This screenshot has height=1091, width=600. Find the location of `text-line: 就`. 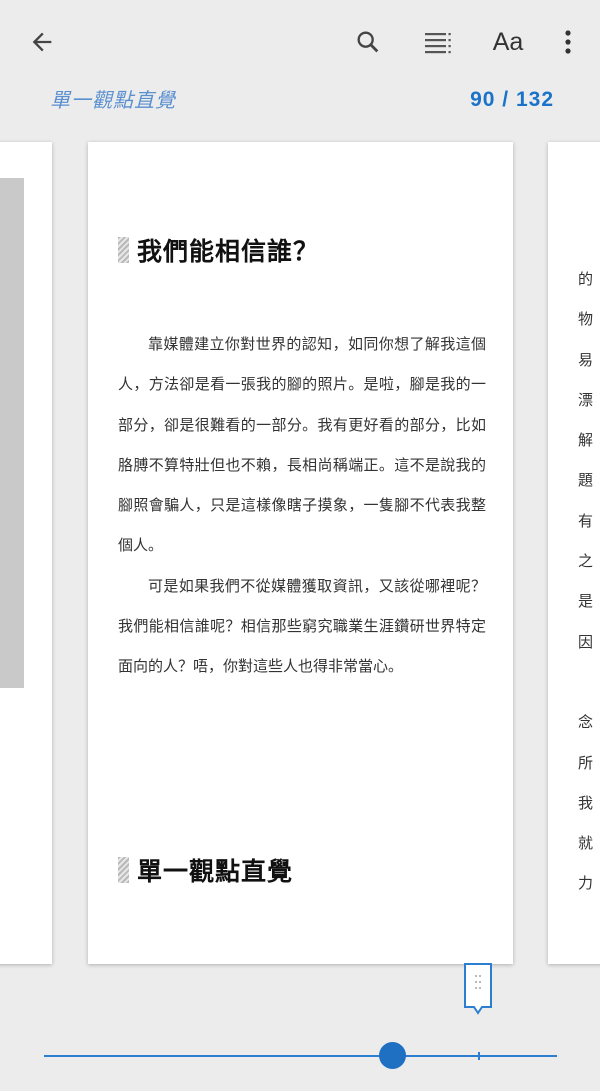

text-line: 就 is located at coordinates (586, 843).